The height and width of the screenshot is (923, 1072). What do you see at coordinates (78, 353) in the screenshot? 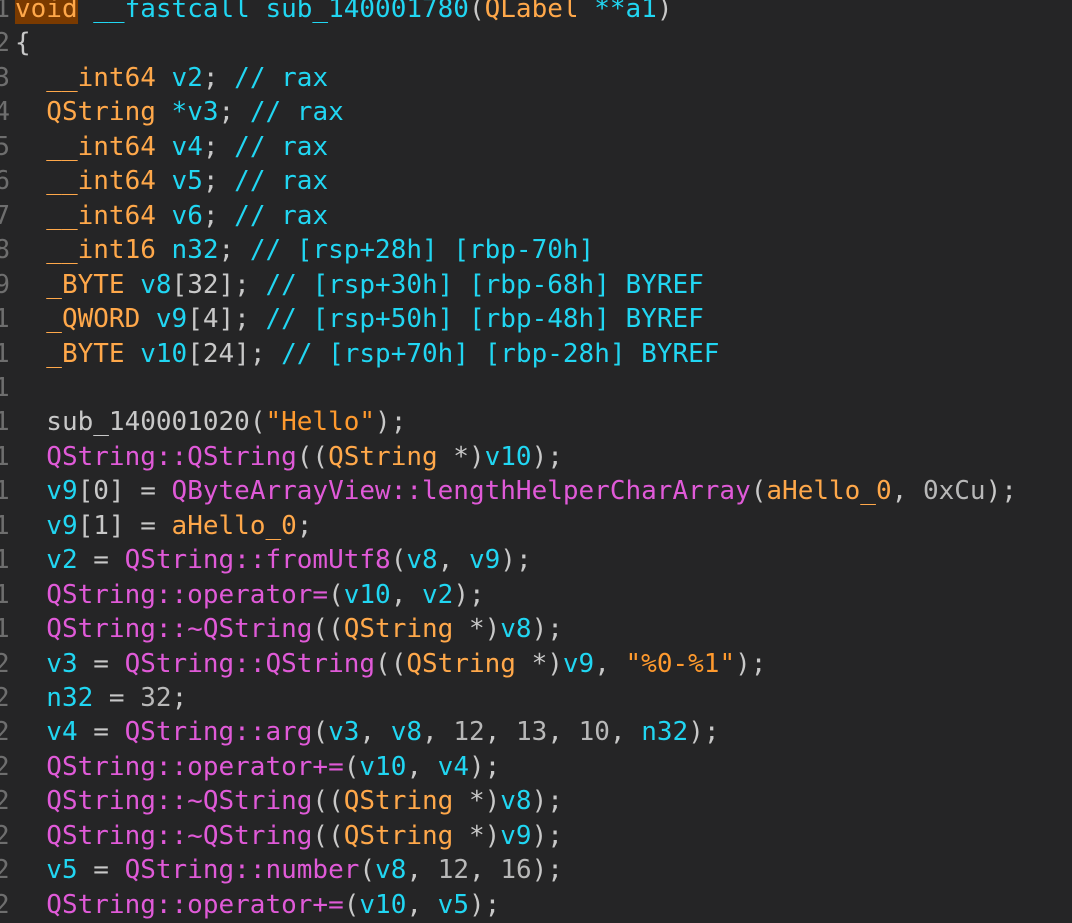
I see `code-token: _BYTE` at bounding box center [78, 353].